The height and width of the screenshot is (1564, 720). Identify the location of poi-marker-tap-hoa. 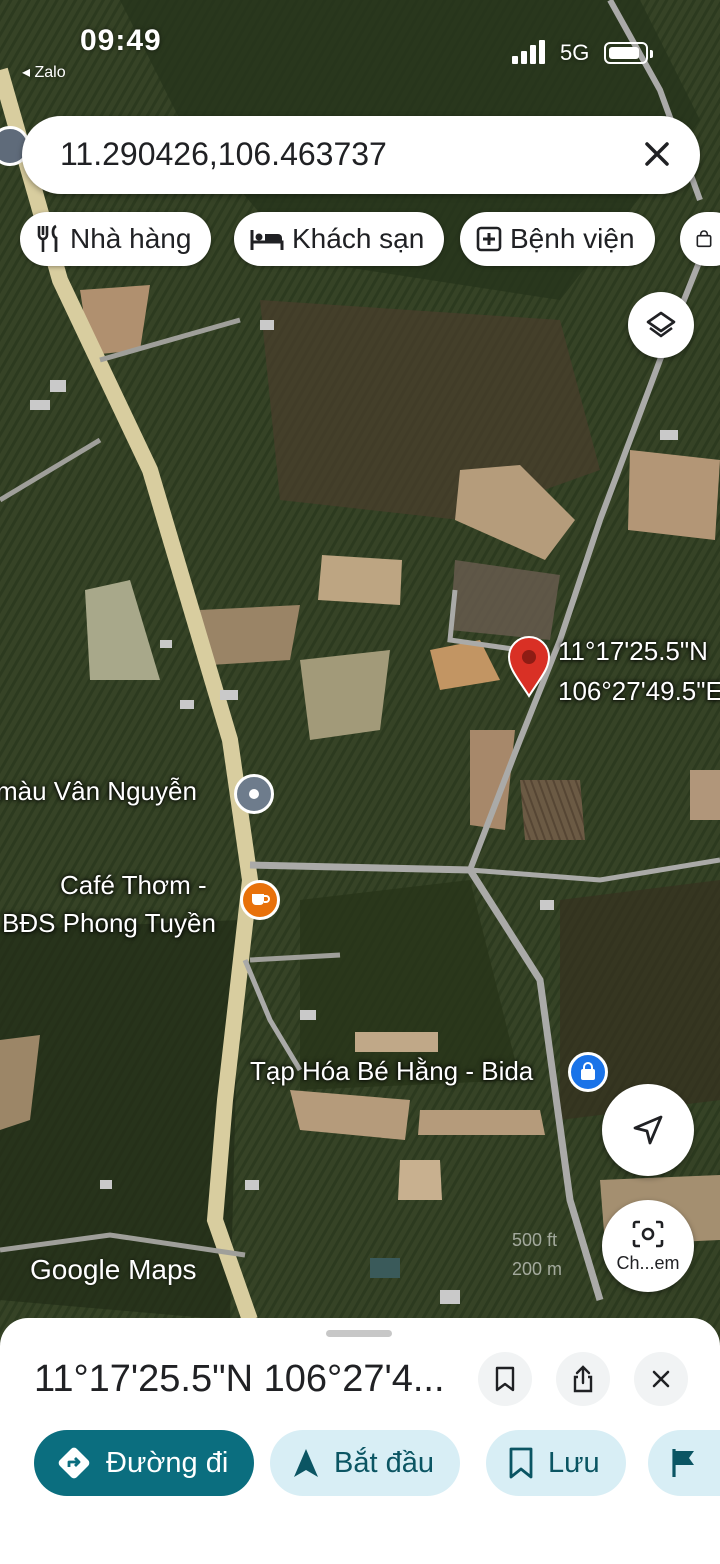
(588, 1072).